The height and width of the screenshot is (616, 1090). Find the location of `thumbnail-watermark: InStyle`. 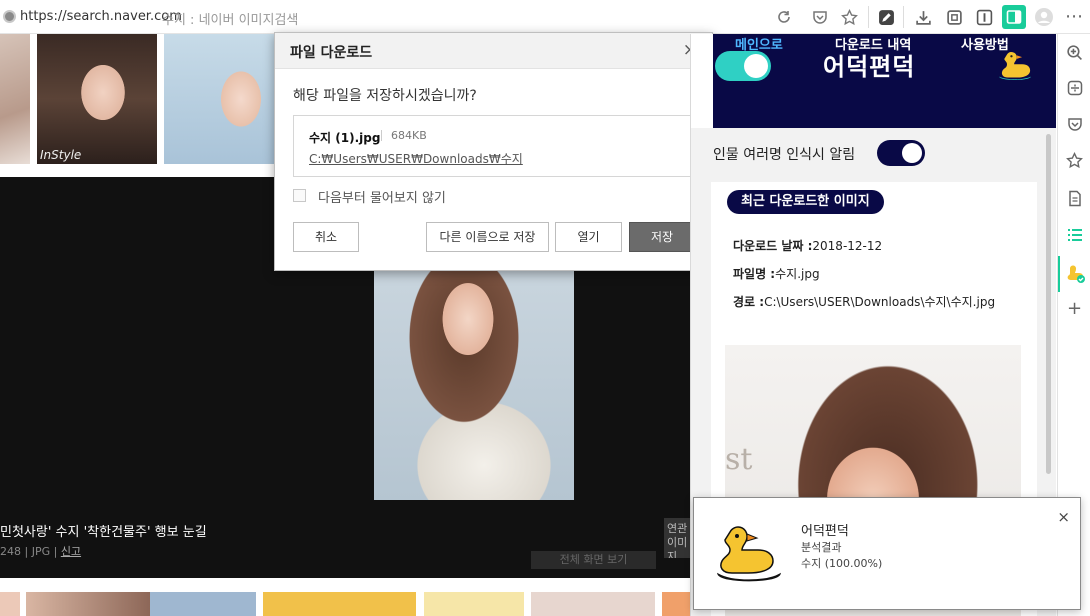

thumbnail-watermark: InStyle is located at coordinates (61, 155).